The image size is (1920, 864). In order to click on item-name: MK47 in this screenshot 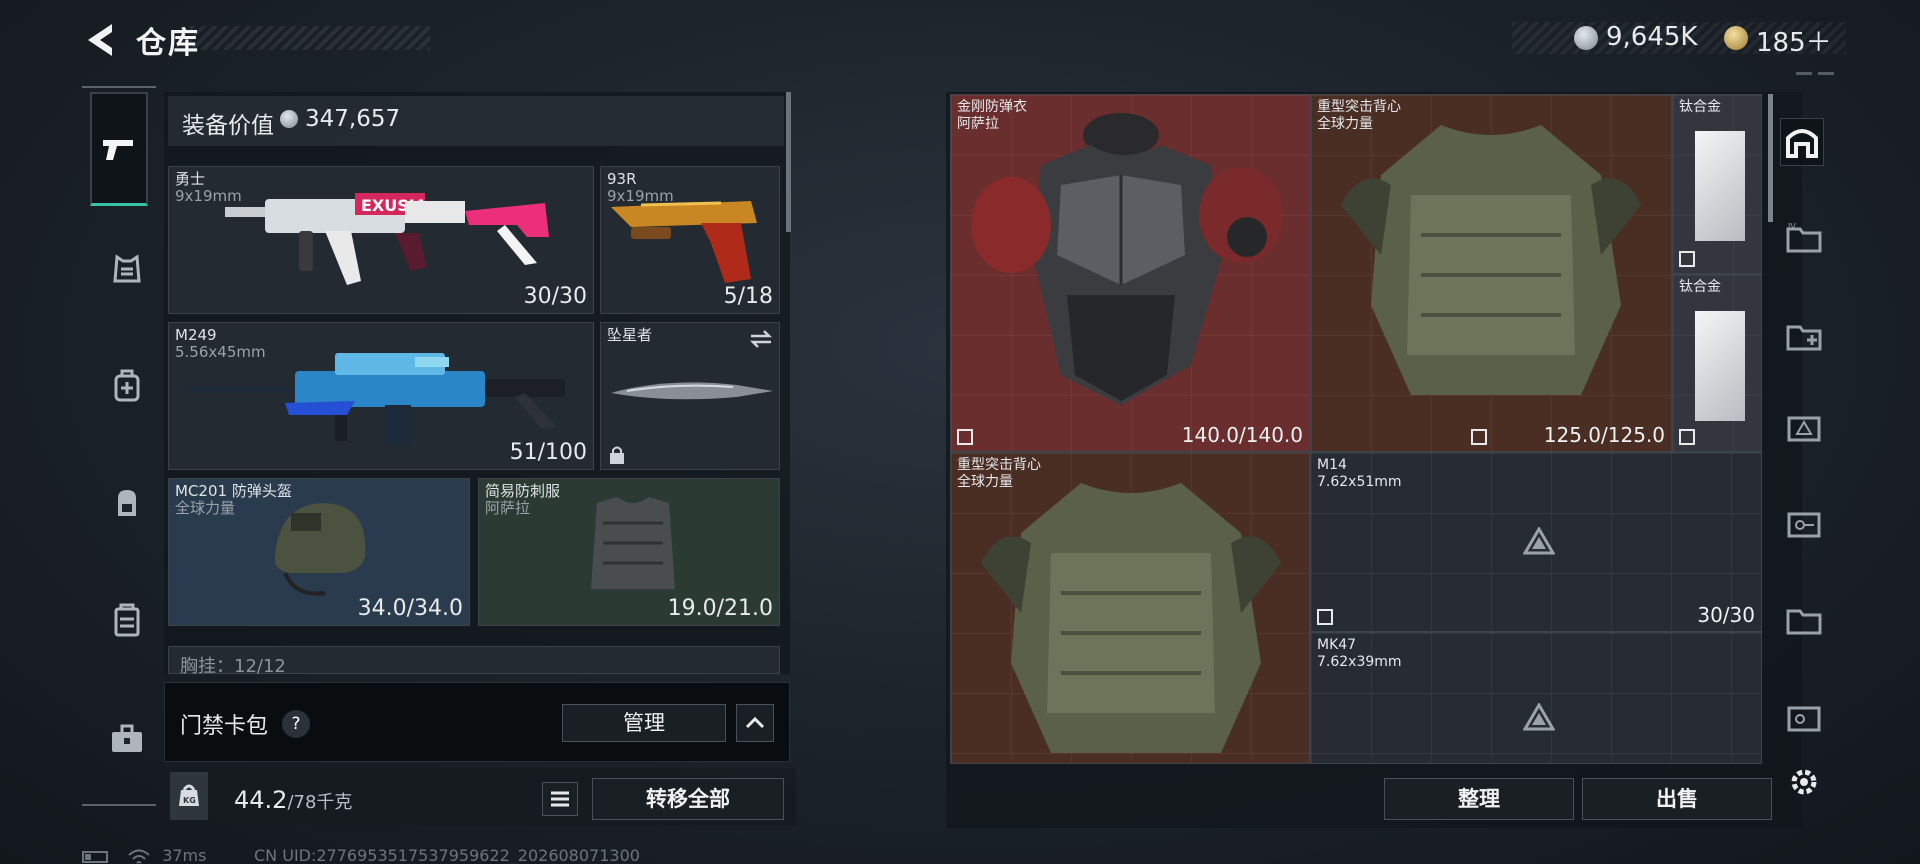, I will do `click(1337, 645)`.